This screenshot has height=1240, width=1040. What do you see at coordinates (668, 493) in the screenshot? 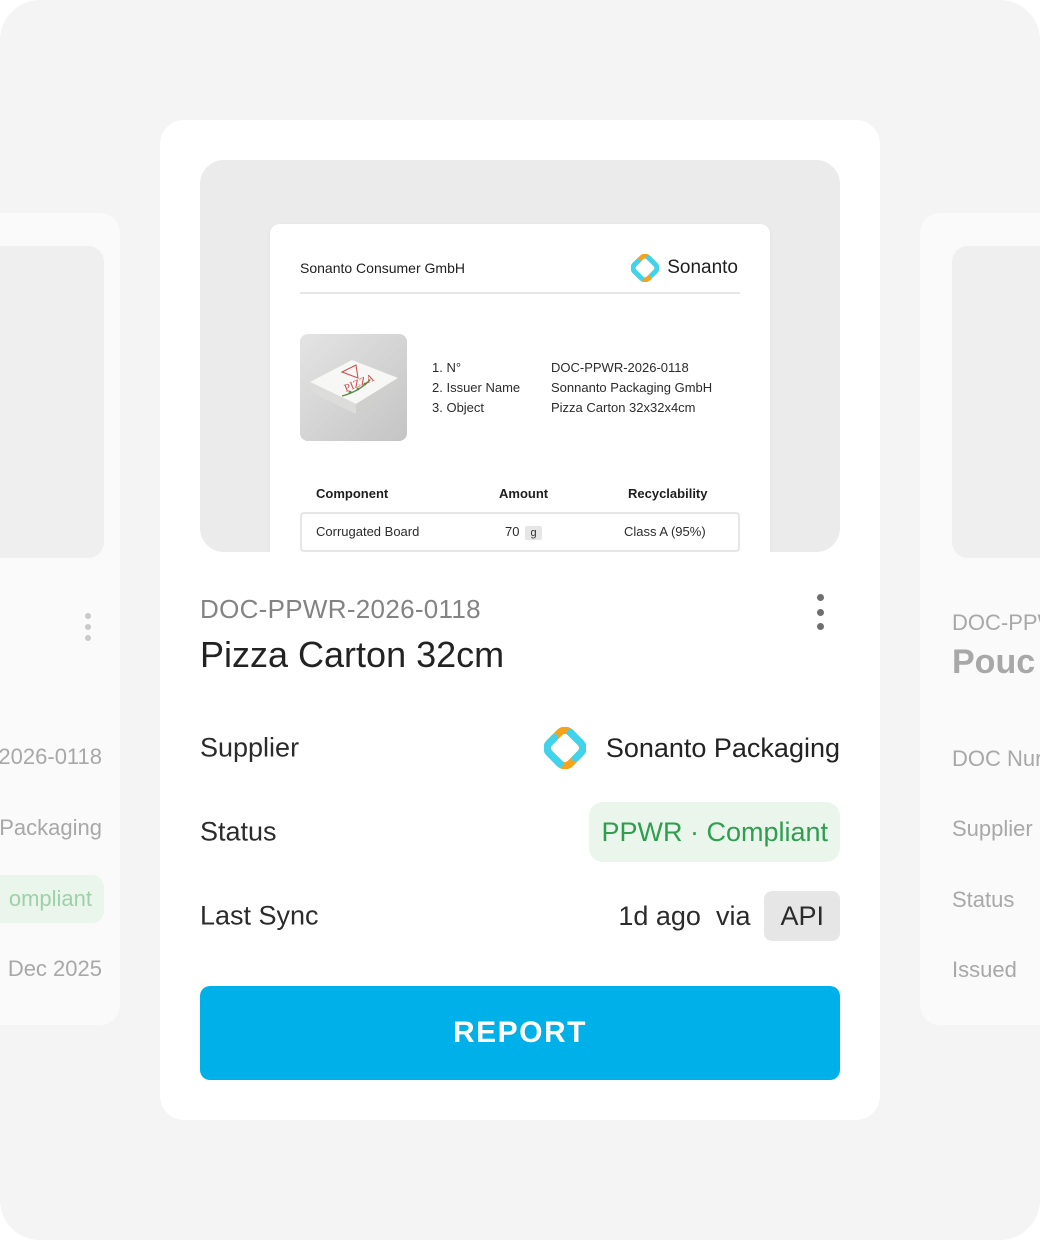
I see `column-header-recyclability: Recyclability` at bounding box center [668, 493].